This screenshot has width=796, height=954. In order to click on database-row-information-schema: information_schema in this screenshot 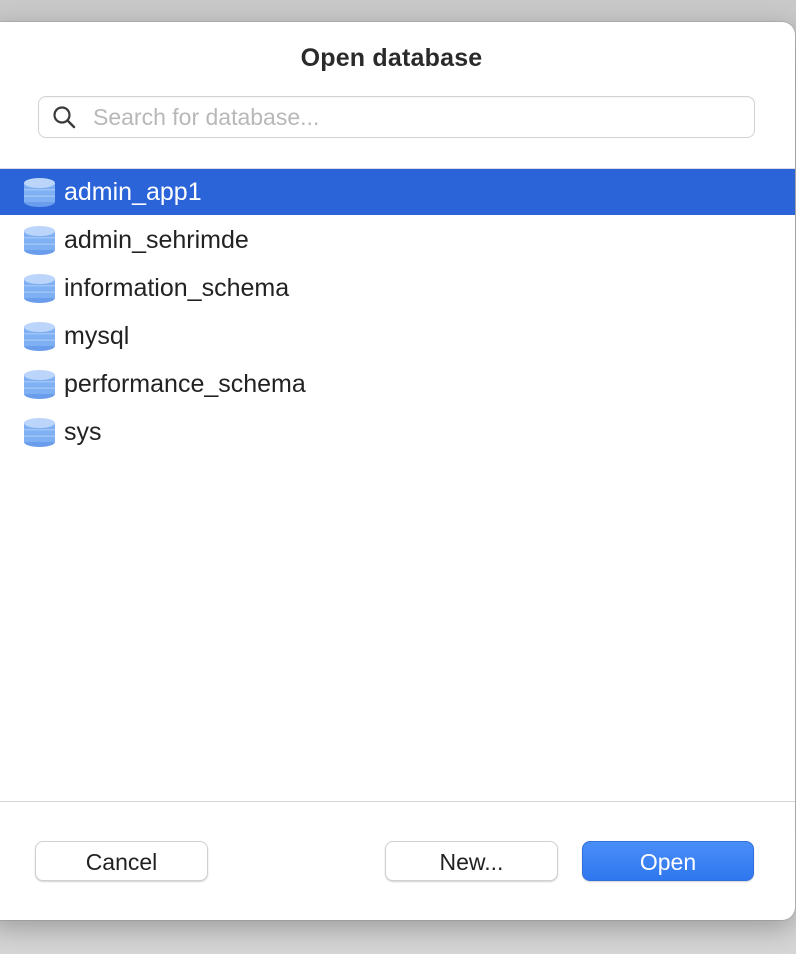, I will do `click(397, 288)`.